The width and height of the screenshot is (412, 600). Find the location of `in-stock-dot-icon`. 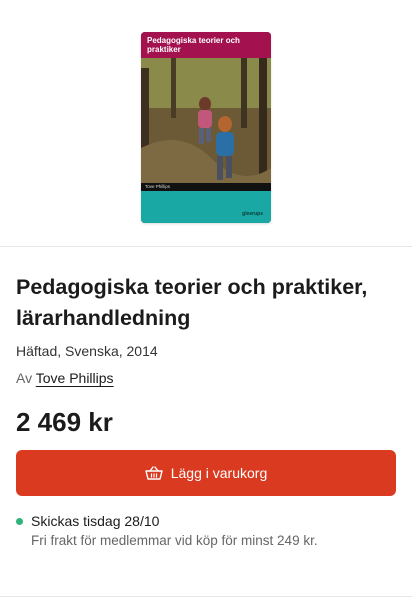

in-stock-dot-icon is located at coordinates (19, 521).